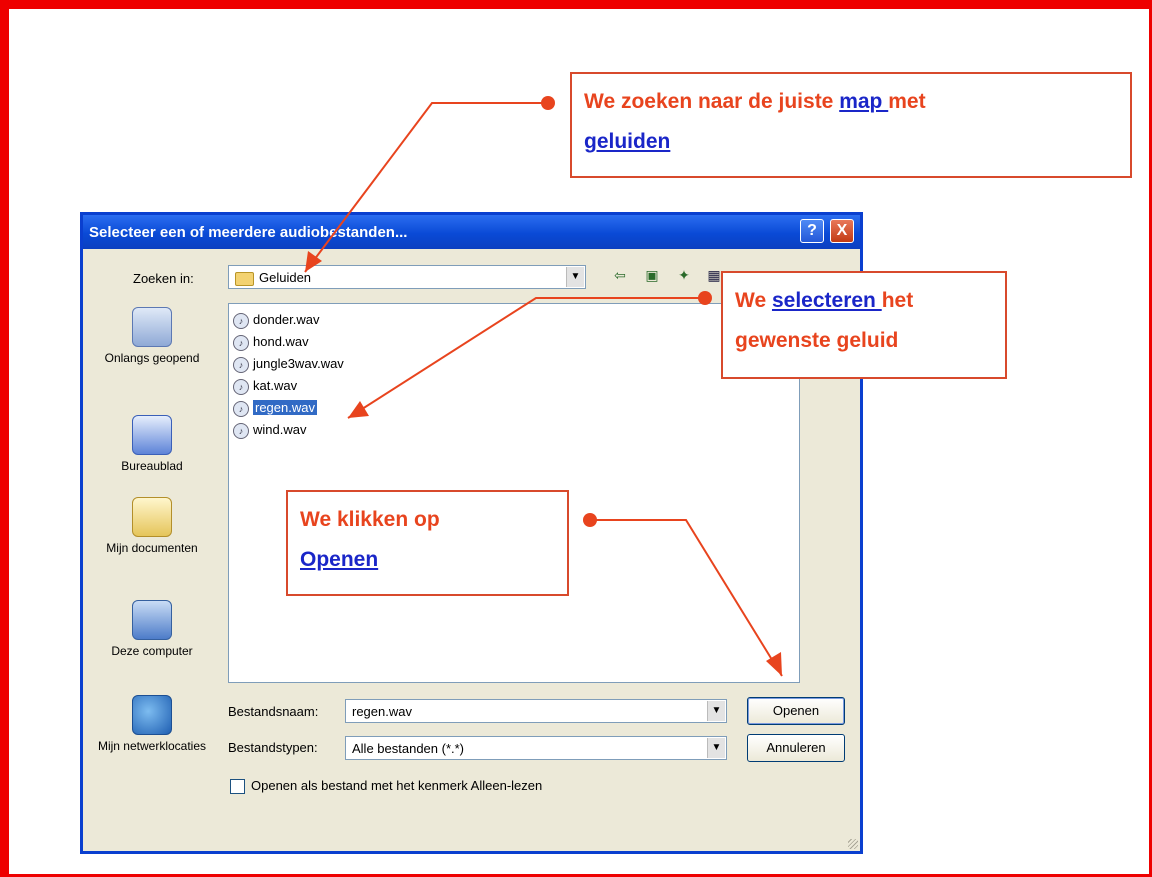 The height and width of the screenshot is (877, 1152). What do you see at coordinates (152, 435) in the screenshot?
I see `desktop-icon` at bounding box center [152, 435].